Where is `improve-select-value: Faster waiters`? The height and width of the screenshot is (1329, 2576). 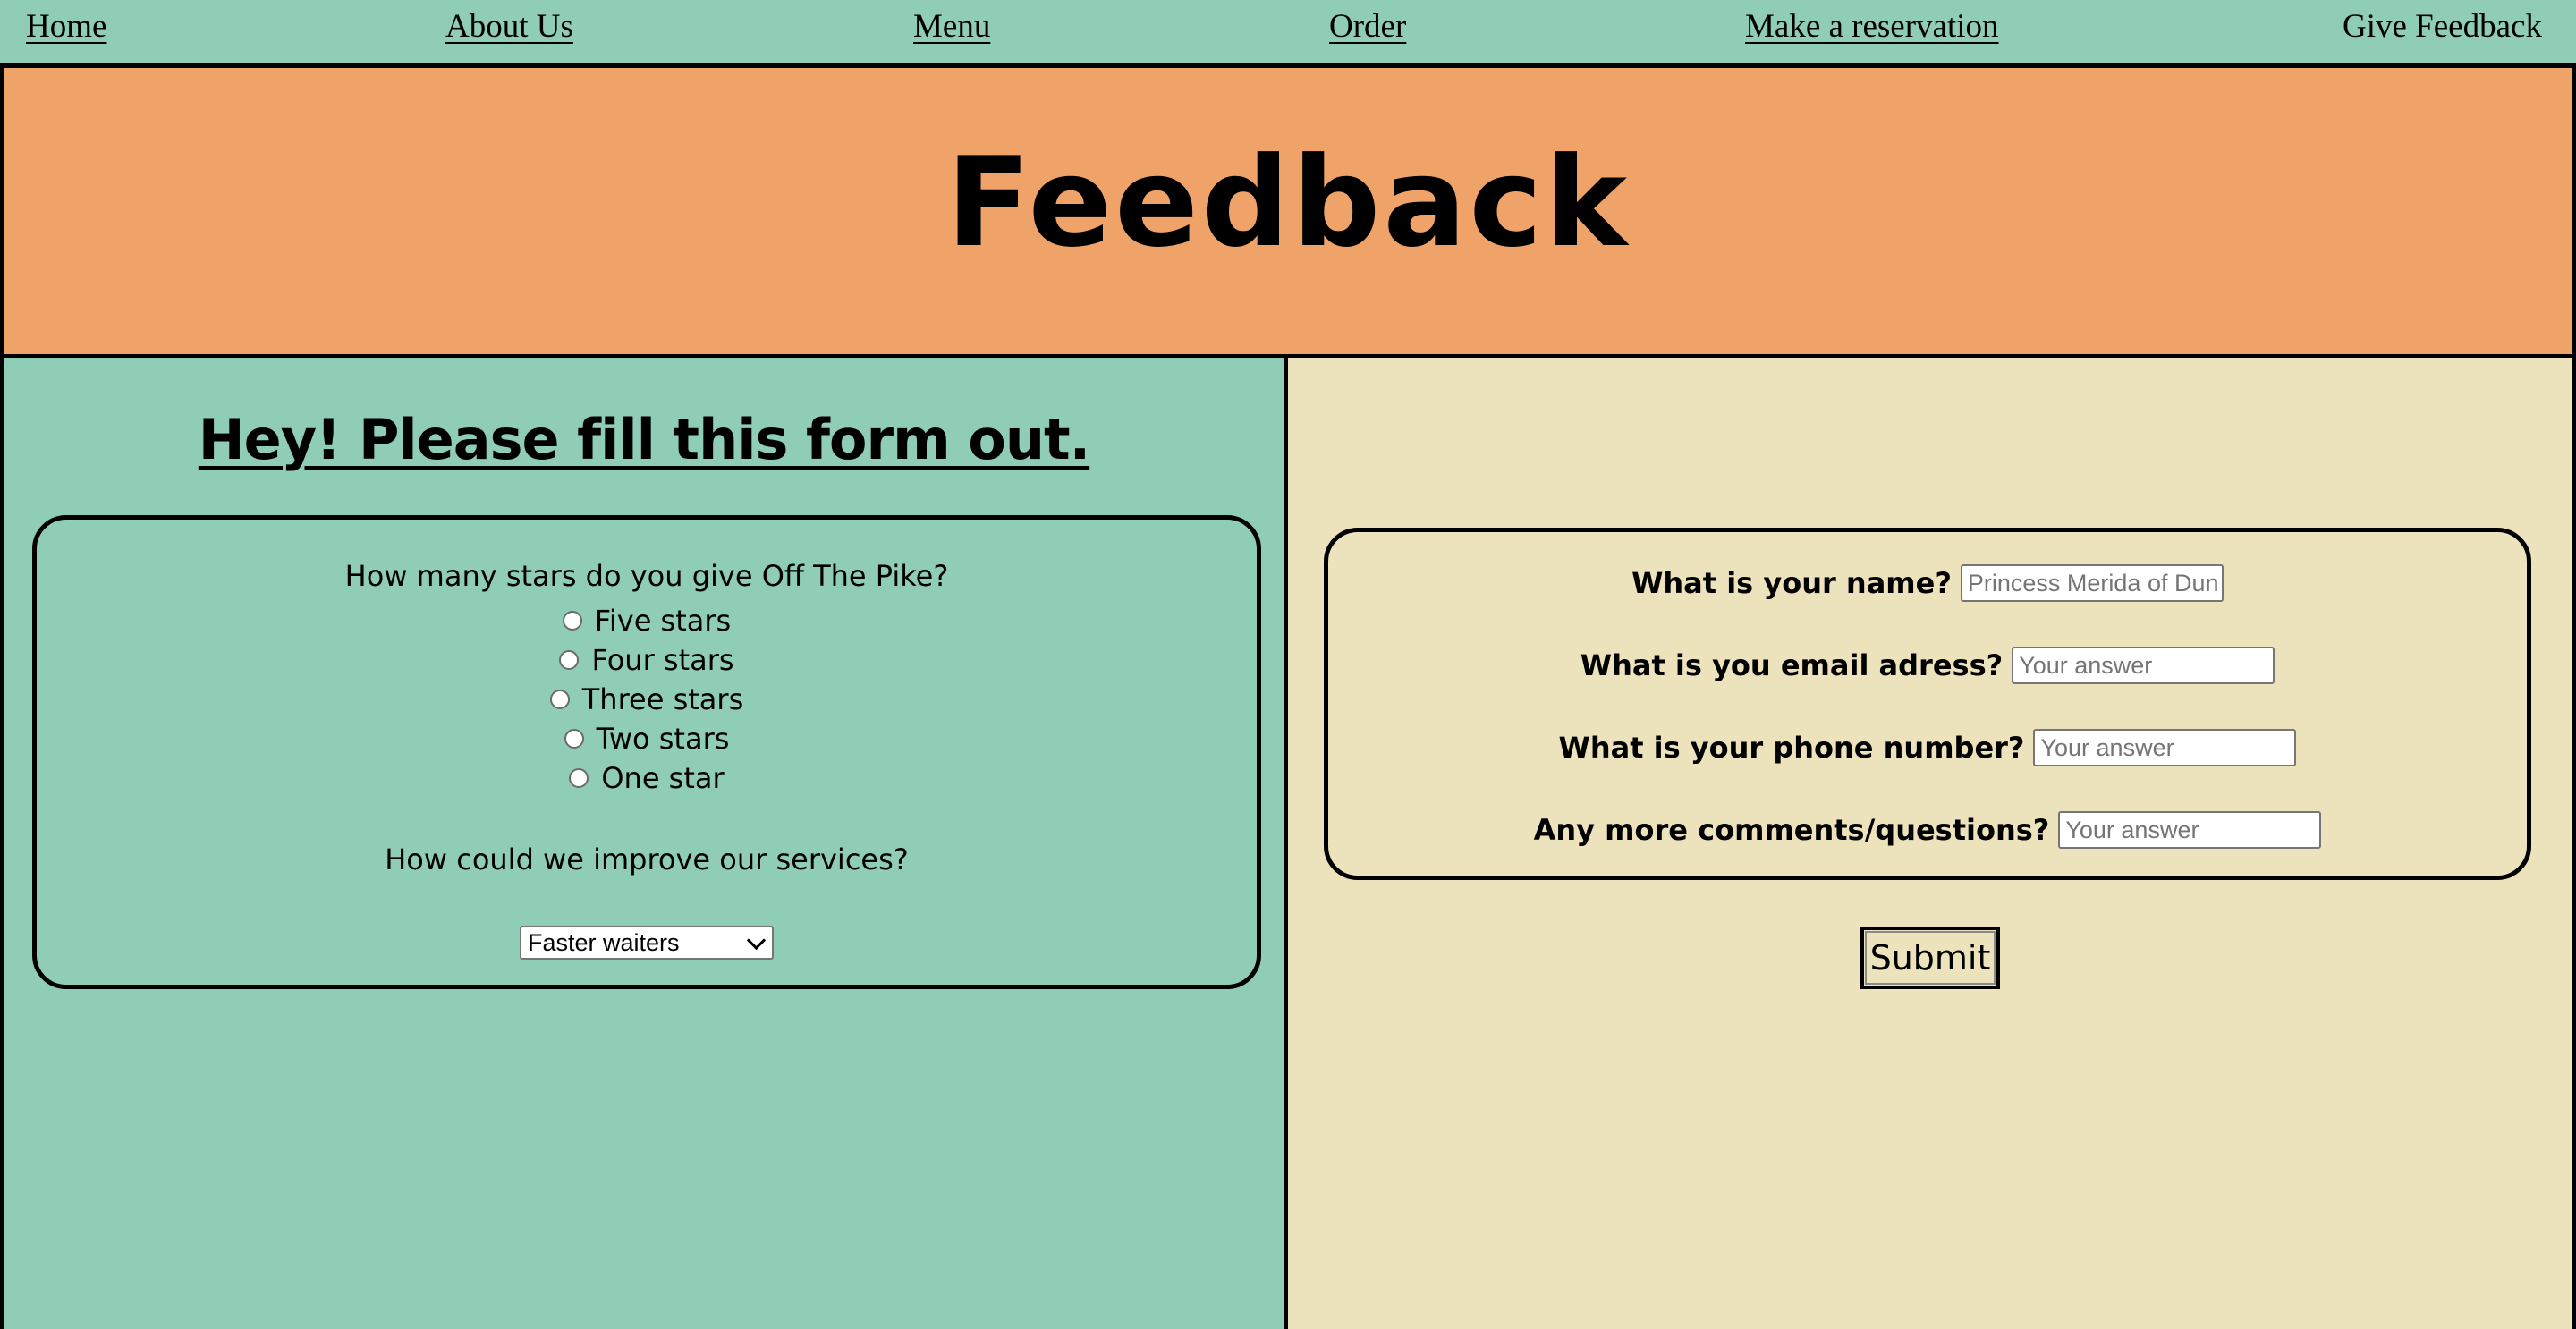
improve-select-value: Faster waiters is located at coordinates (604, 942).